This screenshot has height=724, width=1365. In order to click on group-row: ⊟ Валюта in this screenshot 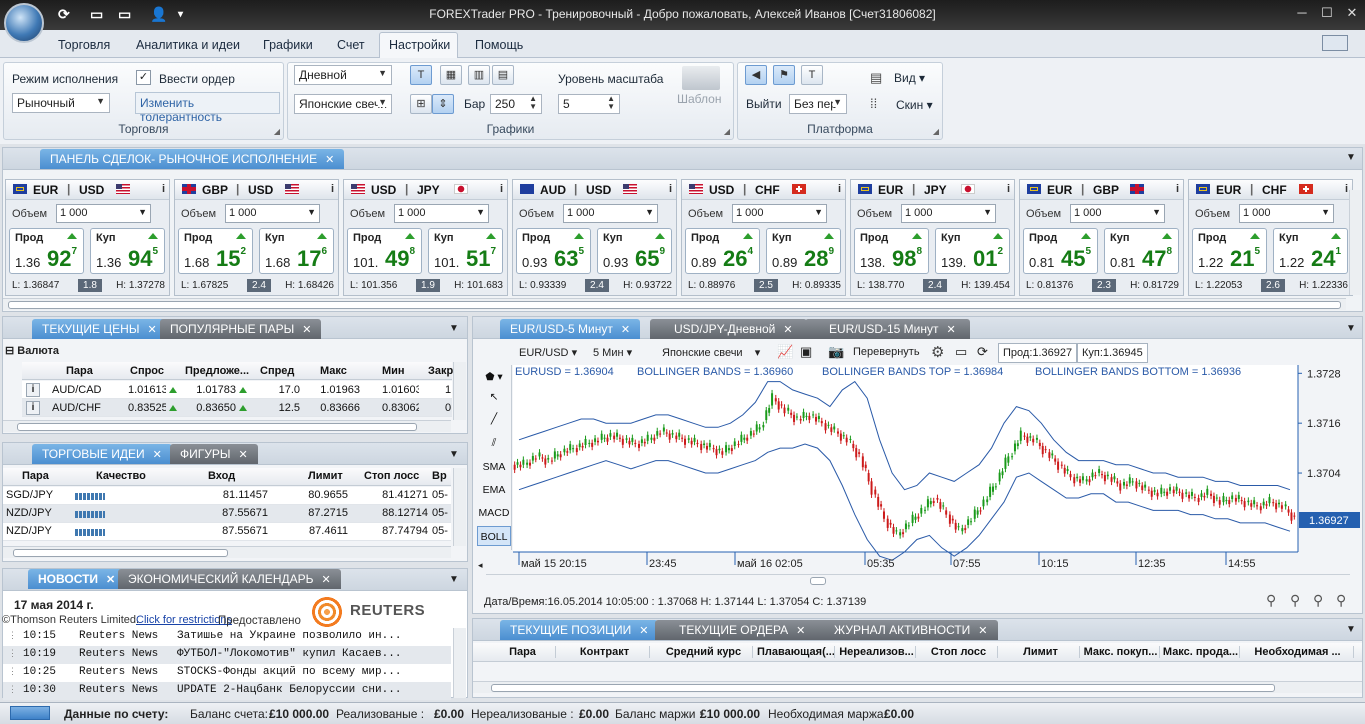, I will do `click(32, 350)`.